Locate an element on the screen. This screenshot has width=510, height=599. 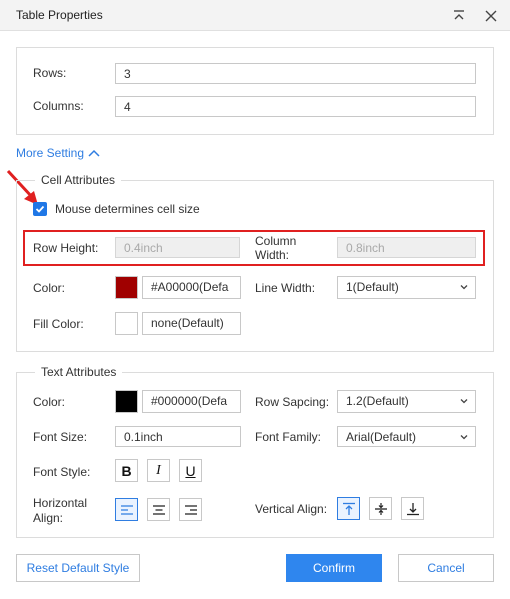
valign-middle-button is located at coordinates (380, 508).